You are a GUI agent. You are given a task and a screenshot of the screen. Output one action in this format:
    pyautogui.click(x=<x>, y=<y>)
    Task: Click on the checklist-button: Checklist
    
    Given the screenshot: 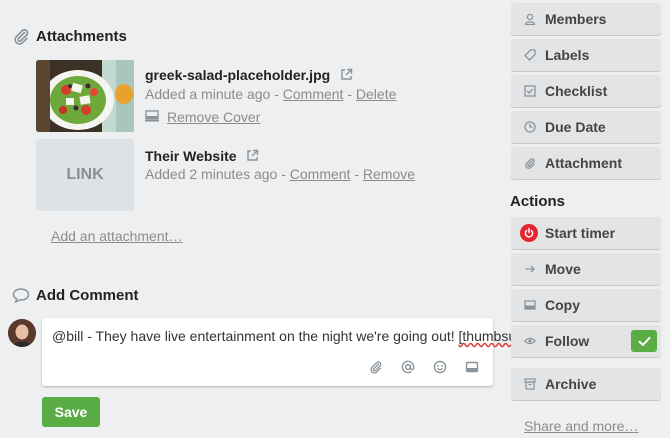 What is the action you would take?
    pyautogui.click(x=586, y=91)
    